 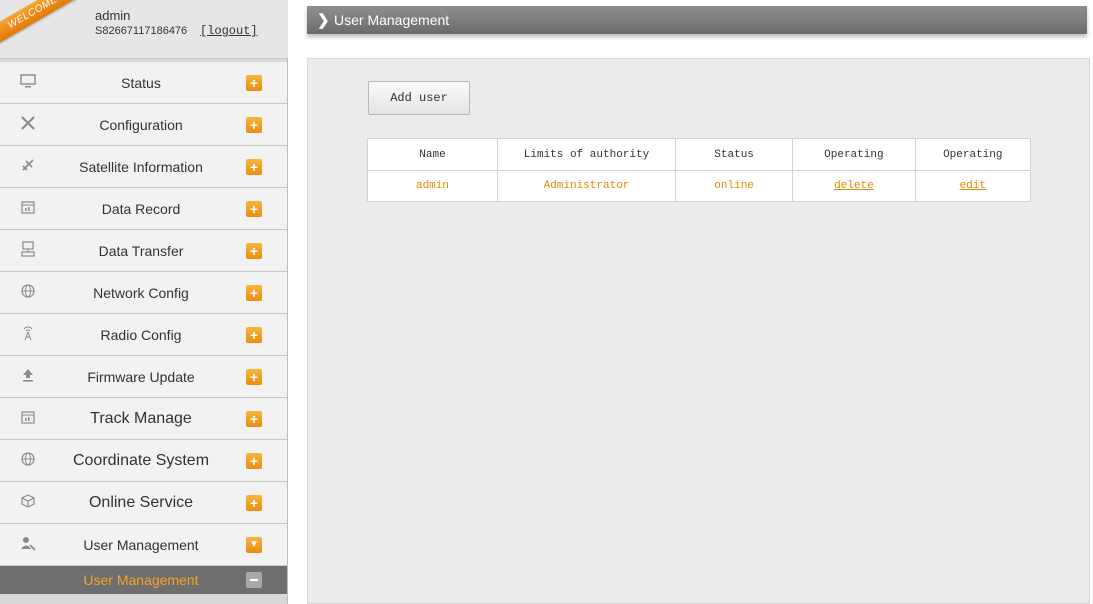 I want to click on sidebar-item-label: Data Record, so click(x=141, y=209).